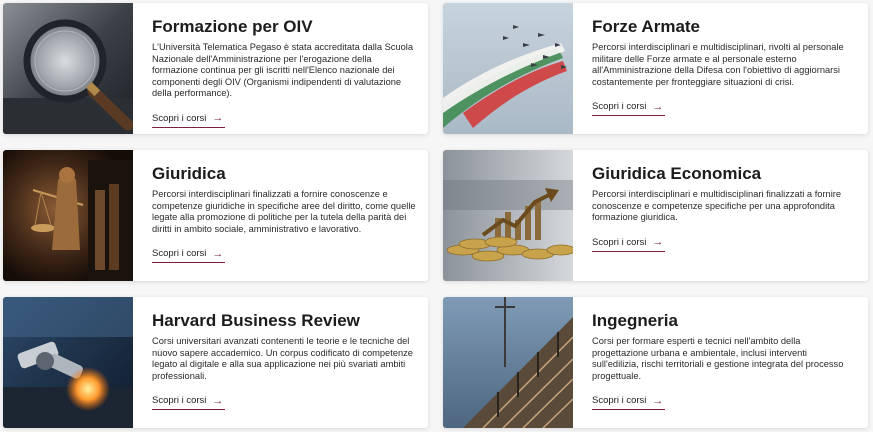  What do you see at coordinates (68, 215) in the screenshot?
I see `justice-statue-image` at bounding box center [68, 215].